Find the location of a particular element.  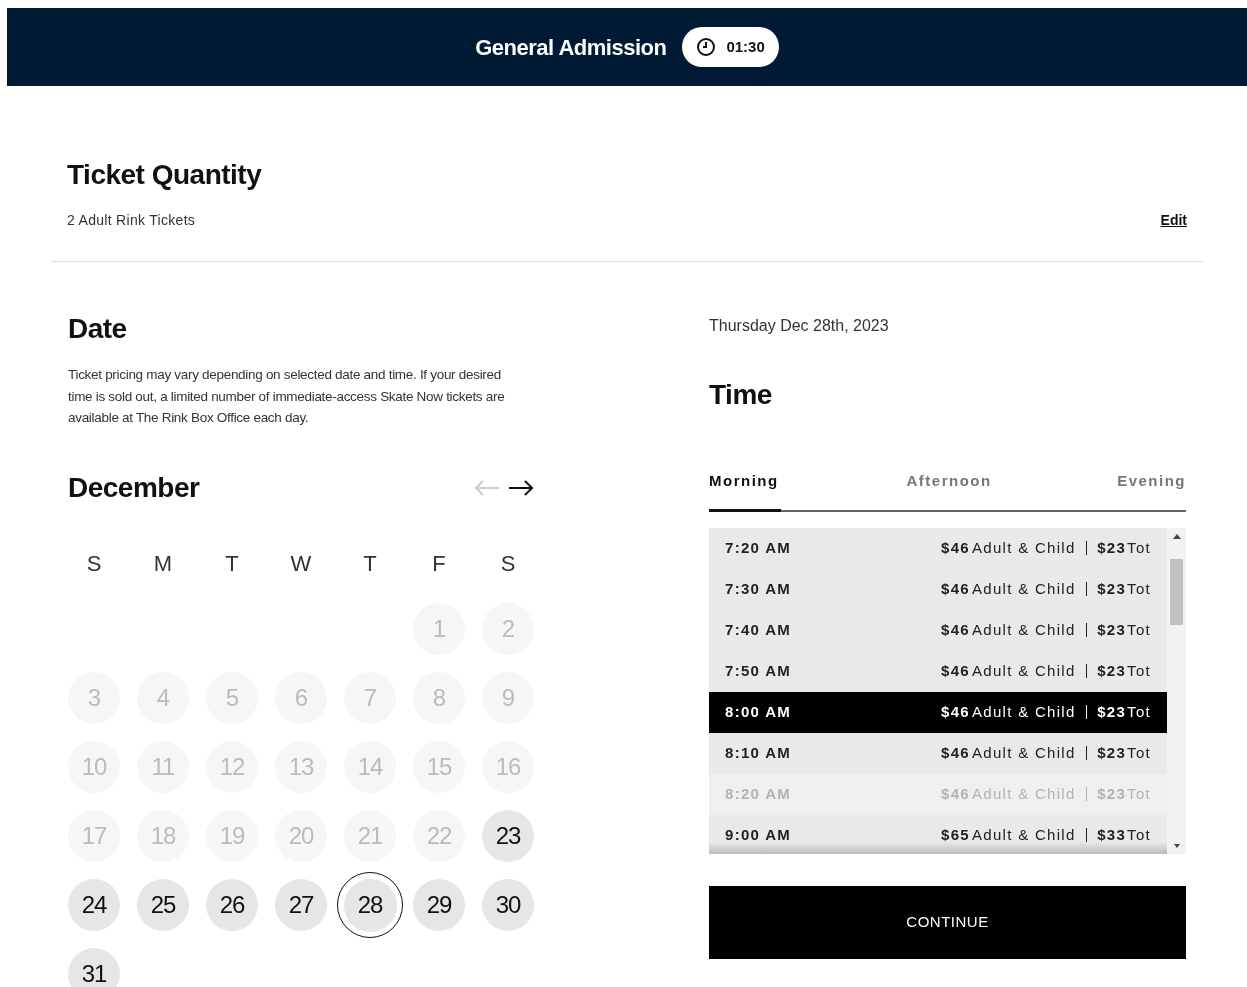

day-button: 24 is located at coordinates (94, 904).